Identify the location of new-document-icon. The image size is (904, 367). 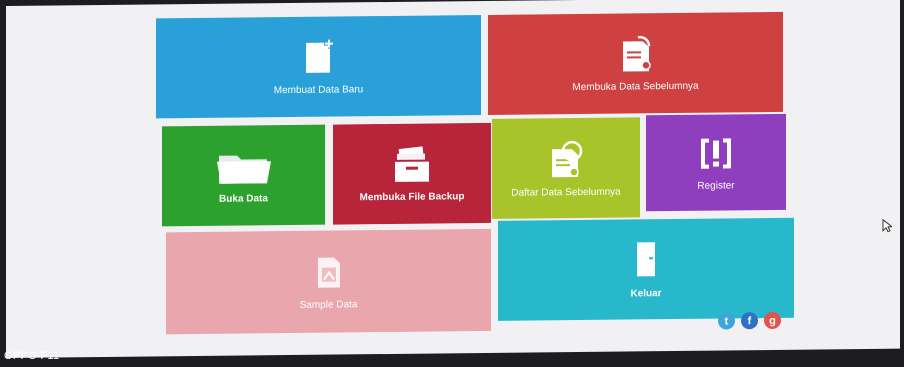
(319, 55).